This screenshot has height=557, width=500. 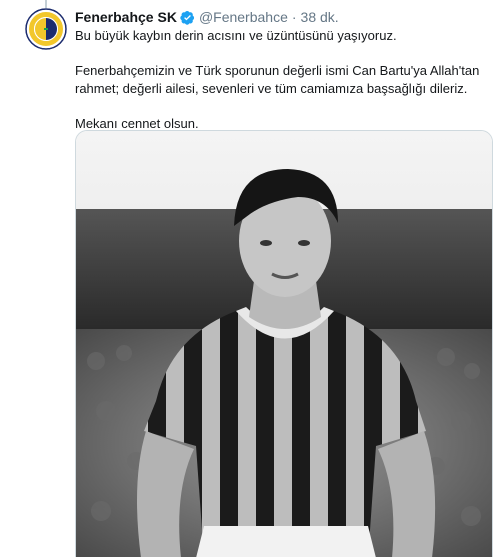 I want to click on club-crest-icon, so click(x=46, y=29).